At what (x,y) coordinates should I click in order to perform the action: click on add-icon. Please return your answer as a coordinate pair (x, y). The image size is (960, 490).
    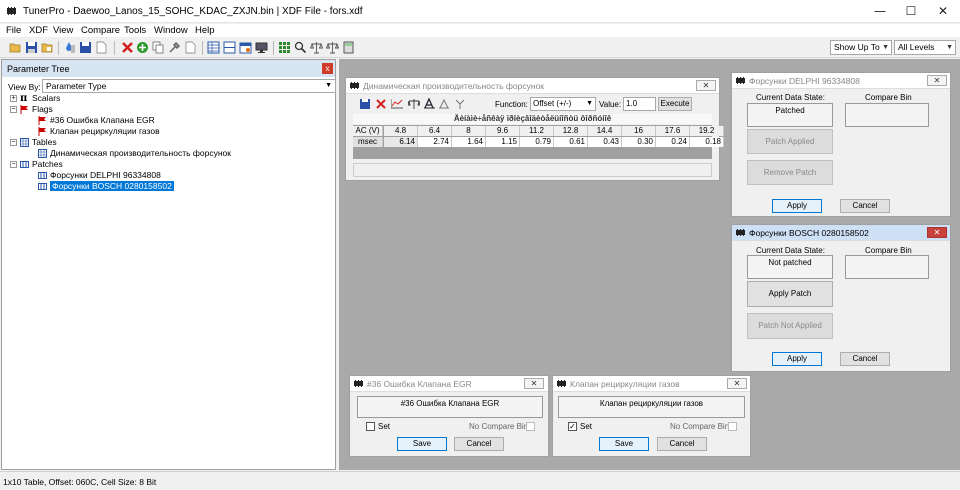
    Looking at the image, I should click on (142, 47).